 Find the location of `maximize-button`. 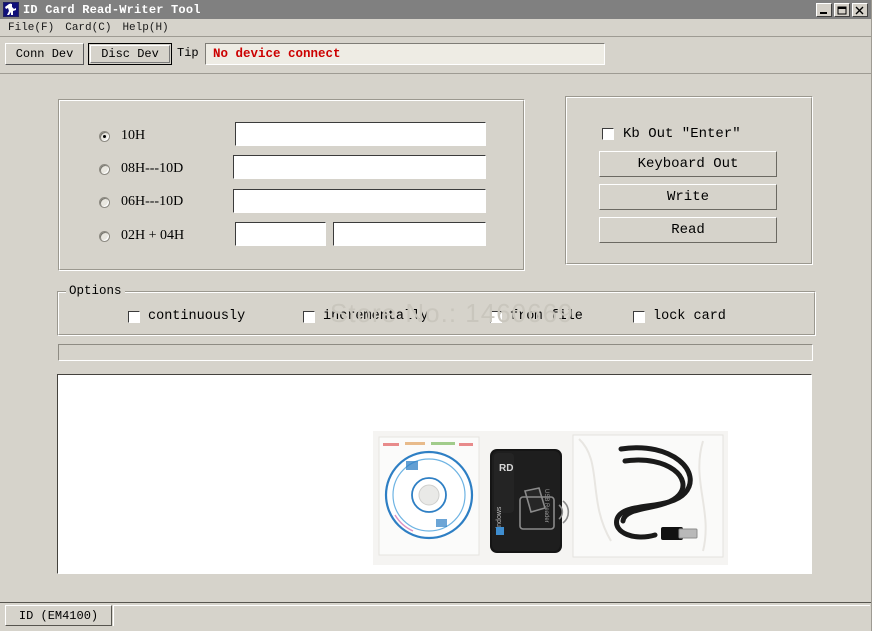

maximize-button is located at coordinates (842, 9).